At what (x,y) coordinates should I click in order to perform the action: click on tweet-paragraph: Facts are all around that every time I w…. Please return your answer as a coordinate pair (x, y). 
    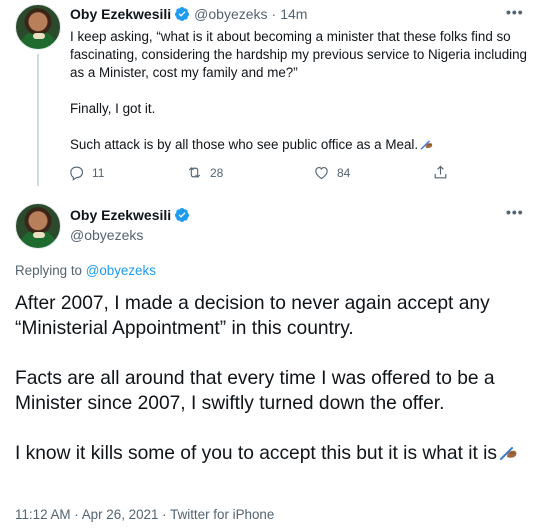
    Looking at the image, I should click on (255, 391).